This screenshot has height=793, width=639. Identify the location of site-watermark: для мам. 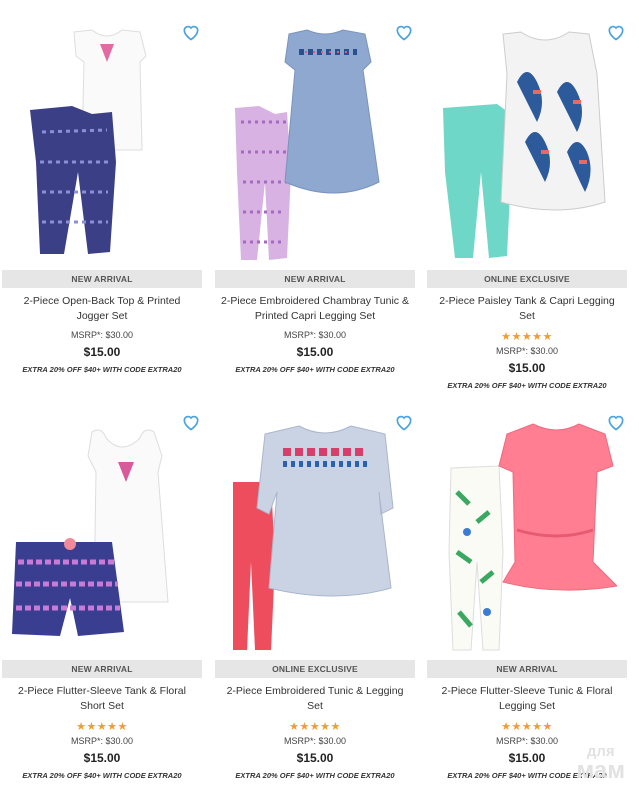
(600, 763).